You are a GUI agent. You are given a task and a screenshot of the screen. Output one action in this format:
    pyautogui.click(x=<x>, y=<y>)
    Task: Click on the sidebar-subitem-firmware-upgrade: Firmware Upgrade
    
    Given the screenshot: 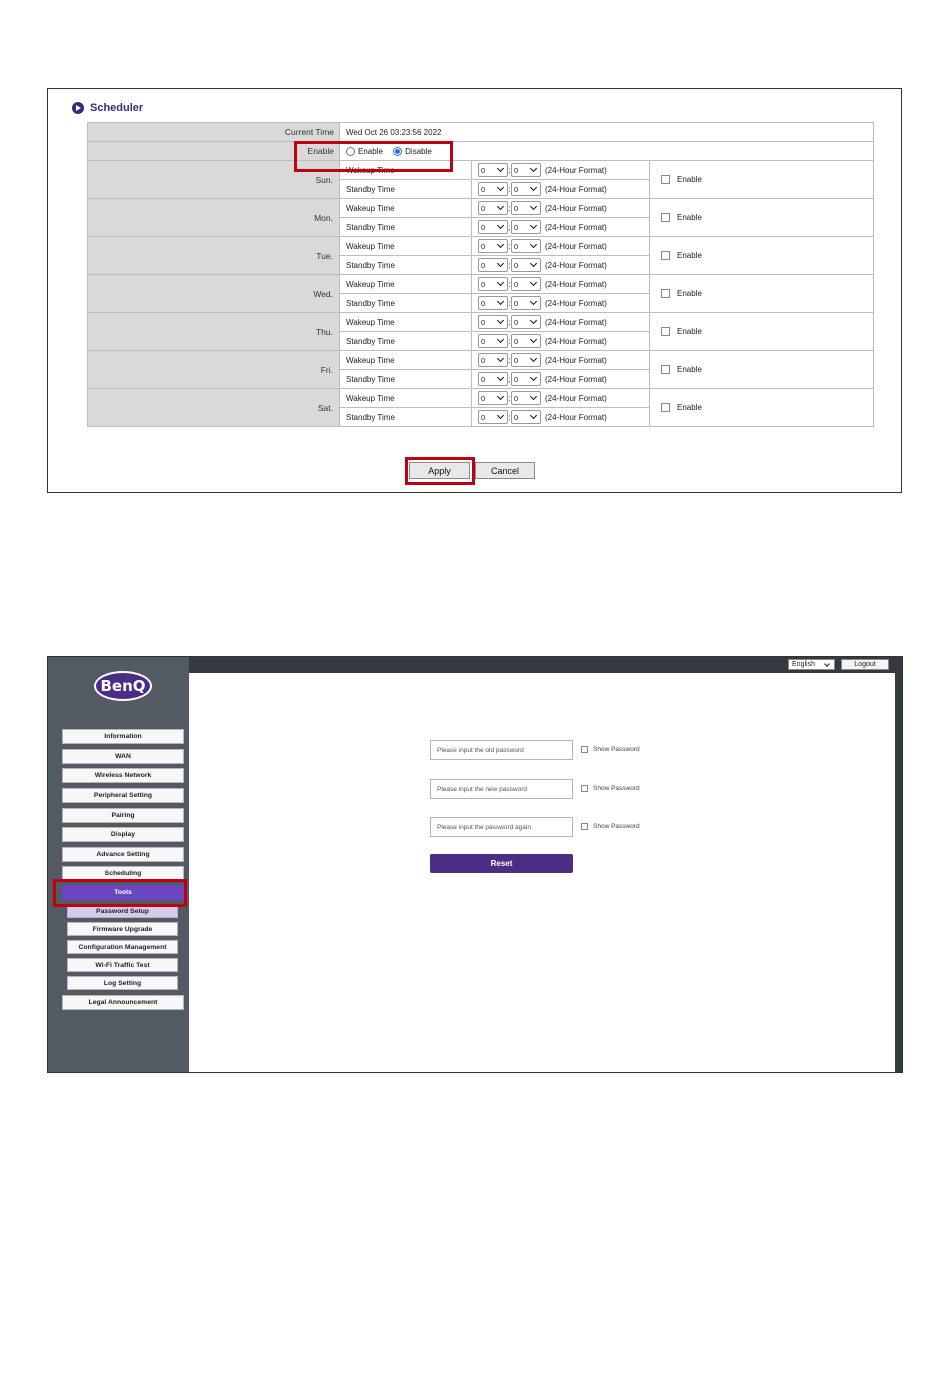 What is the action you would take?
    pyautogui.click(x=122, y=929)
    